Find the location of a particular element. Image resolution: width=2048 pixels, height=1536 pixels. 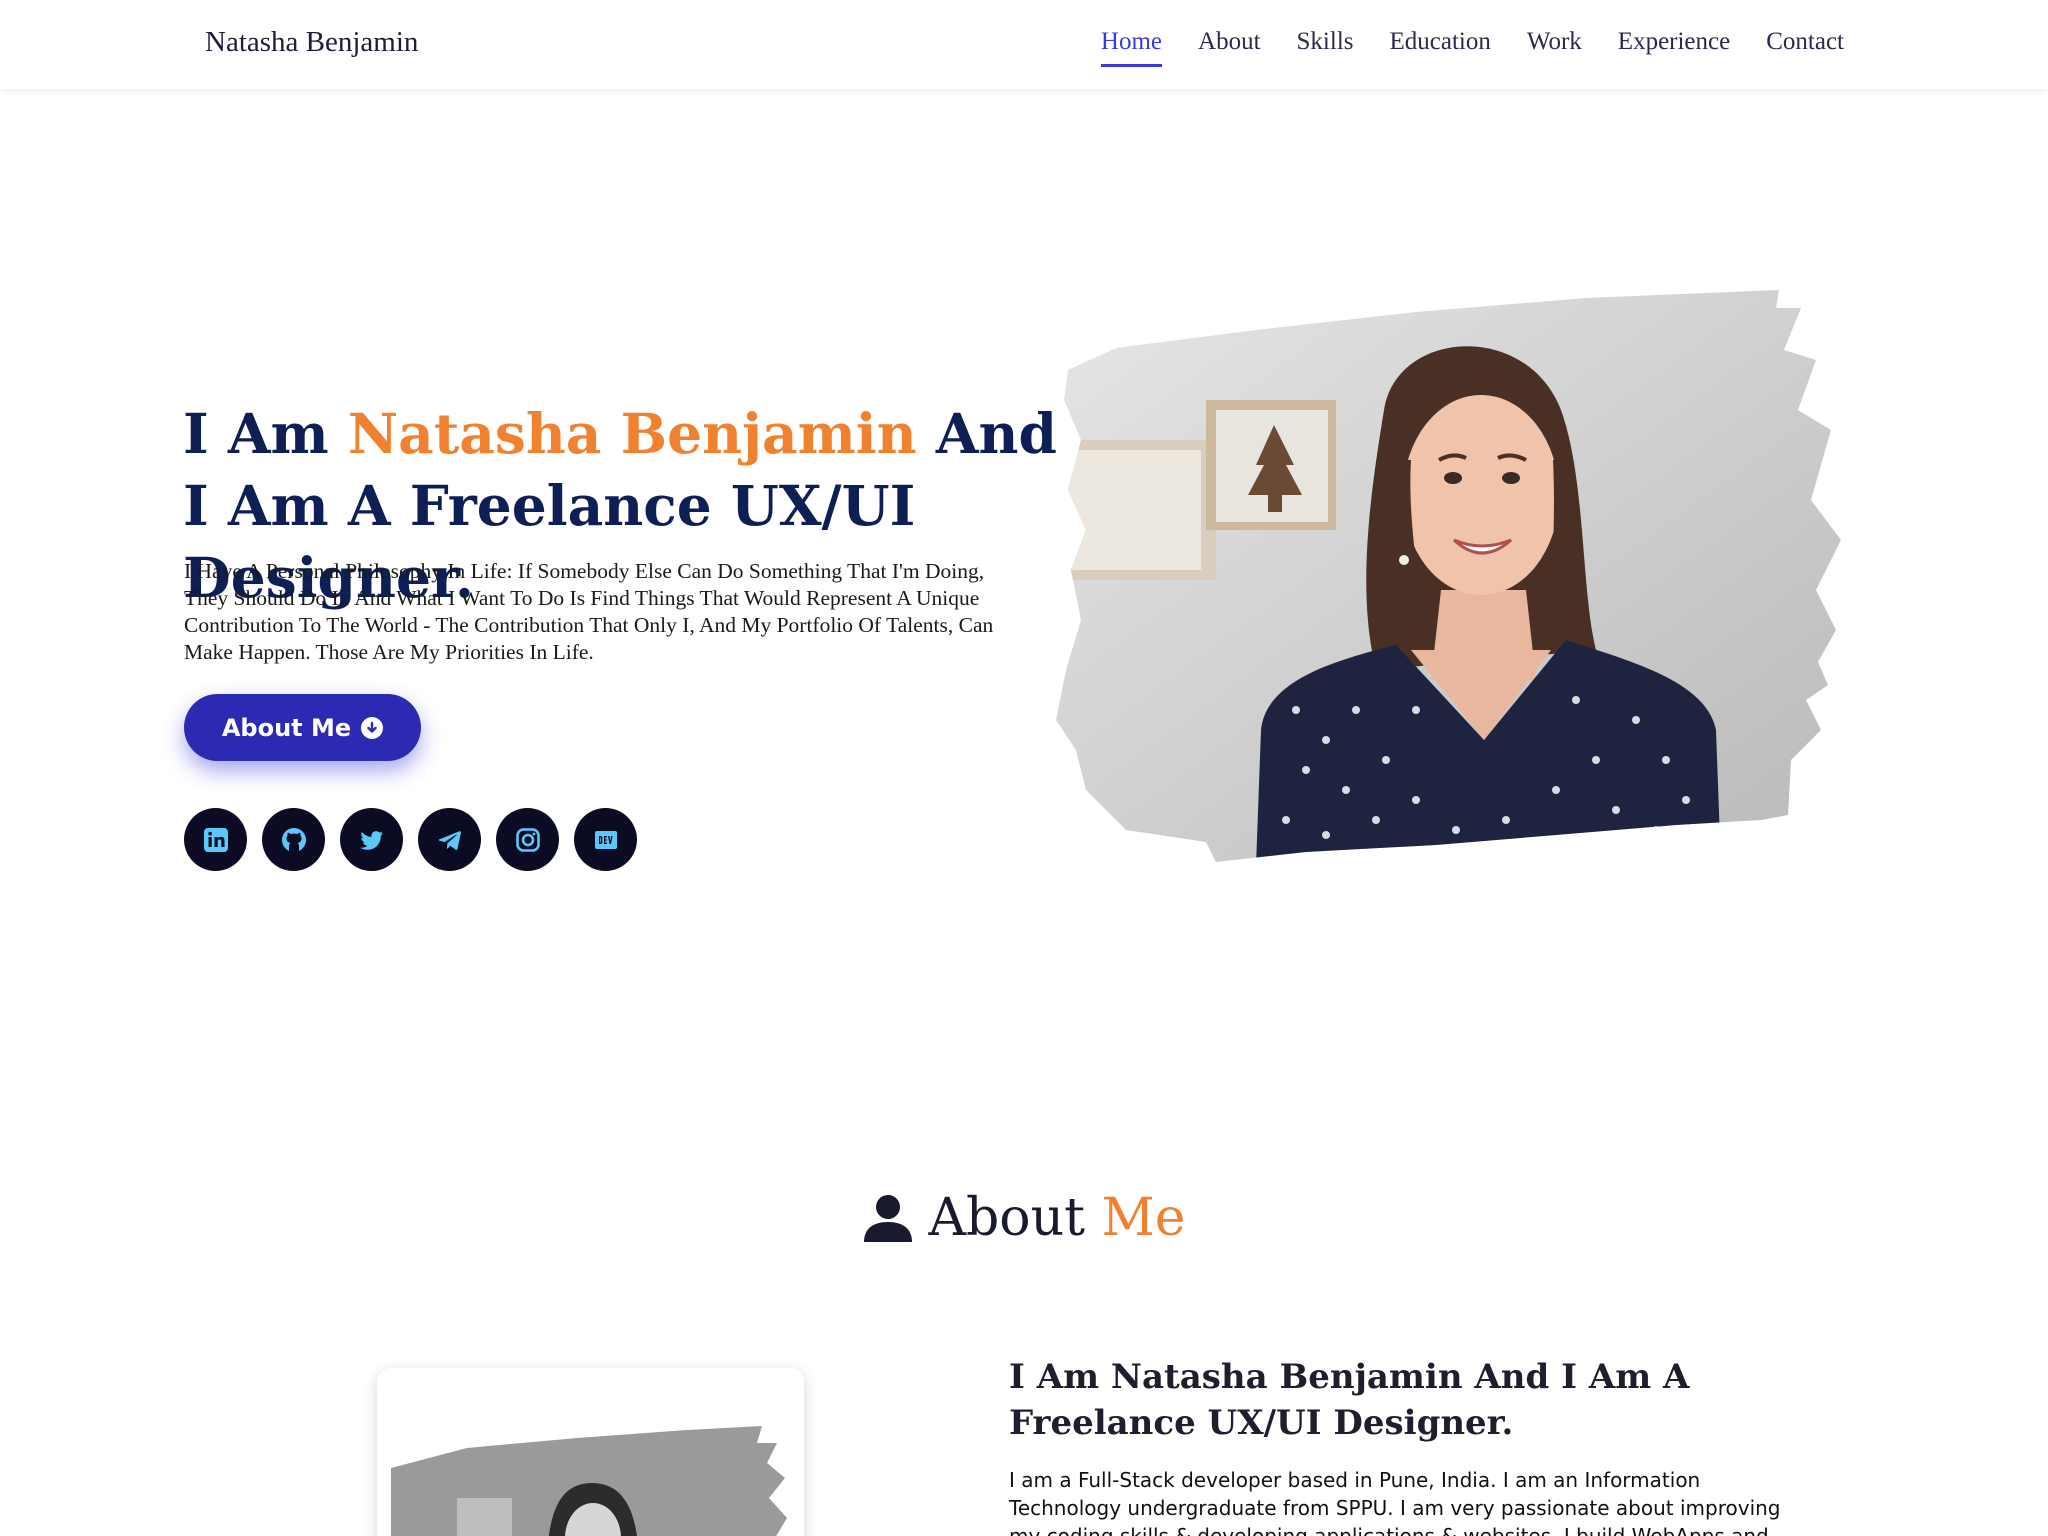

nav-skills: Skills is located at coordinates (1325, 47).